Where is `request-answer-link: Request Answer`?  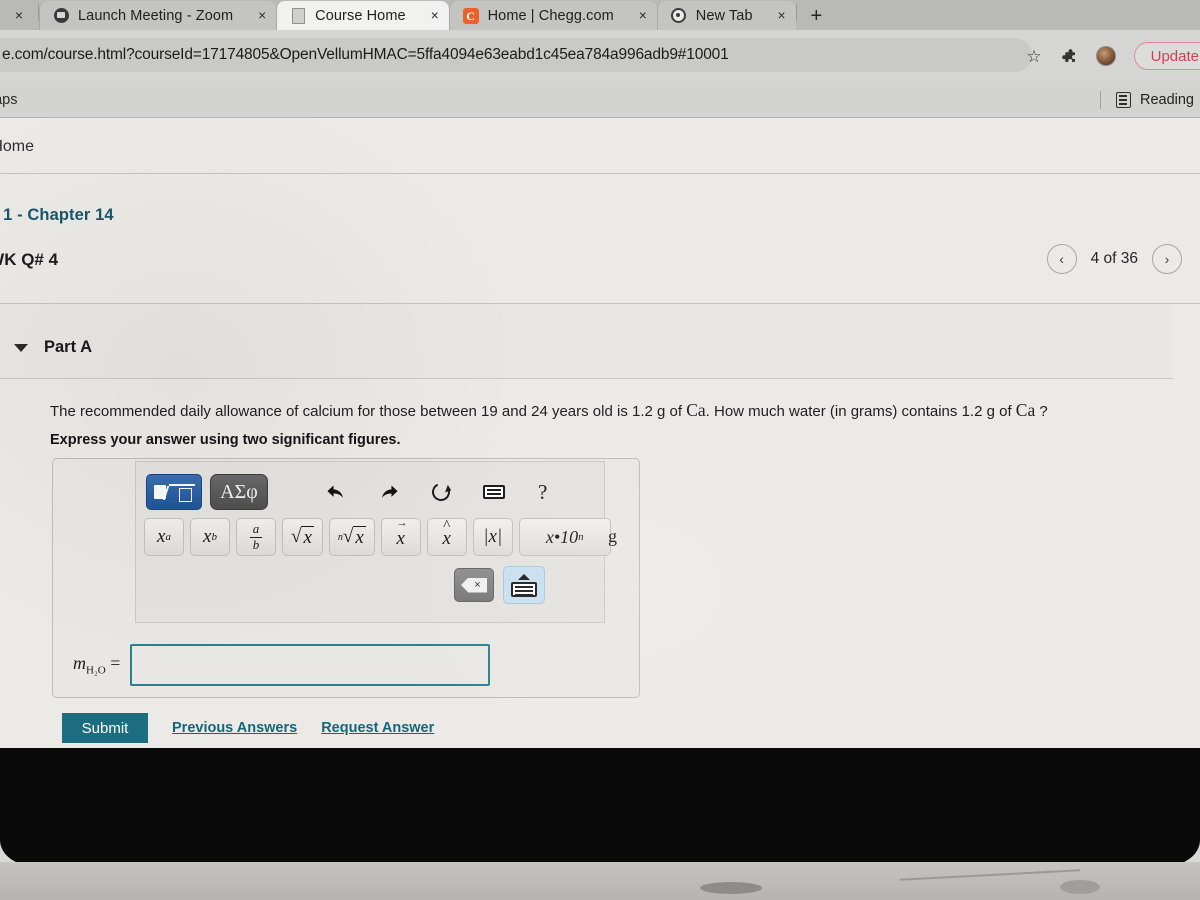
request-answer-link: Request Answer is located at coordinates (377, 728).